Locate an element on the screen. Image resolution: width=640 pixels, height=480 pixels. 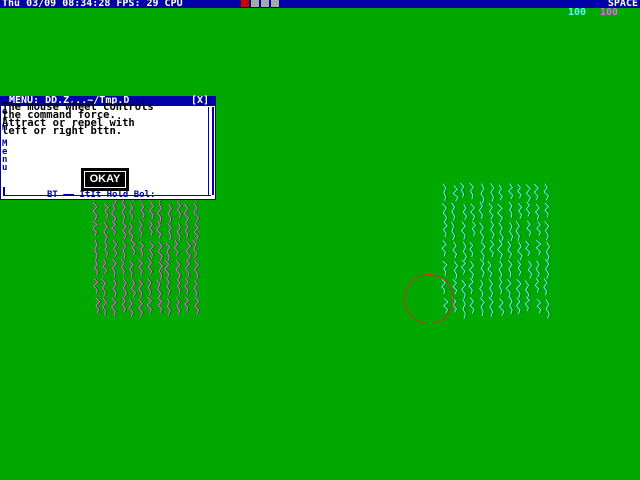
okay-button-frame: OKAY is located at coordinates (105, 179).